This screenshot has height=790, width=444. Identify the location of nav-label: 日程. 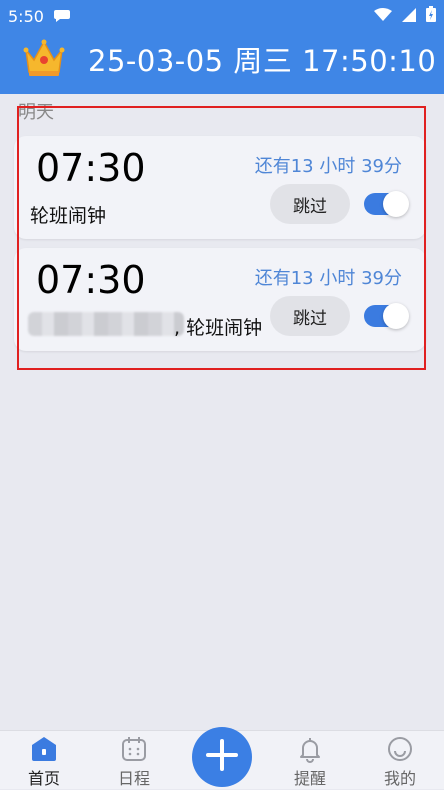
(133, 778).